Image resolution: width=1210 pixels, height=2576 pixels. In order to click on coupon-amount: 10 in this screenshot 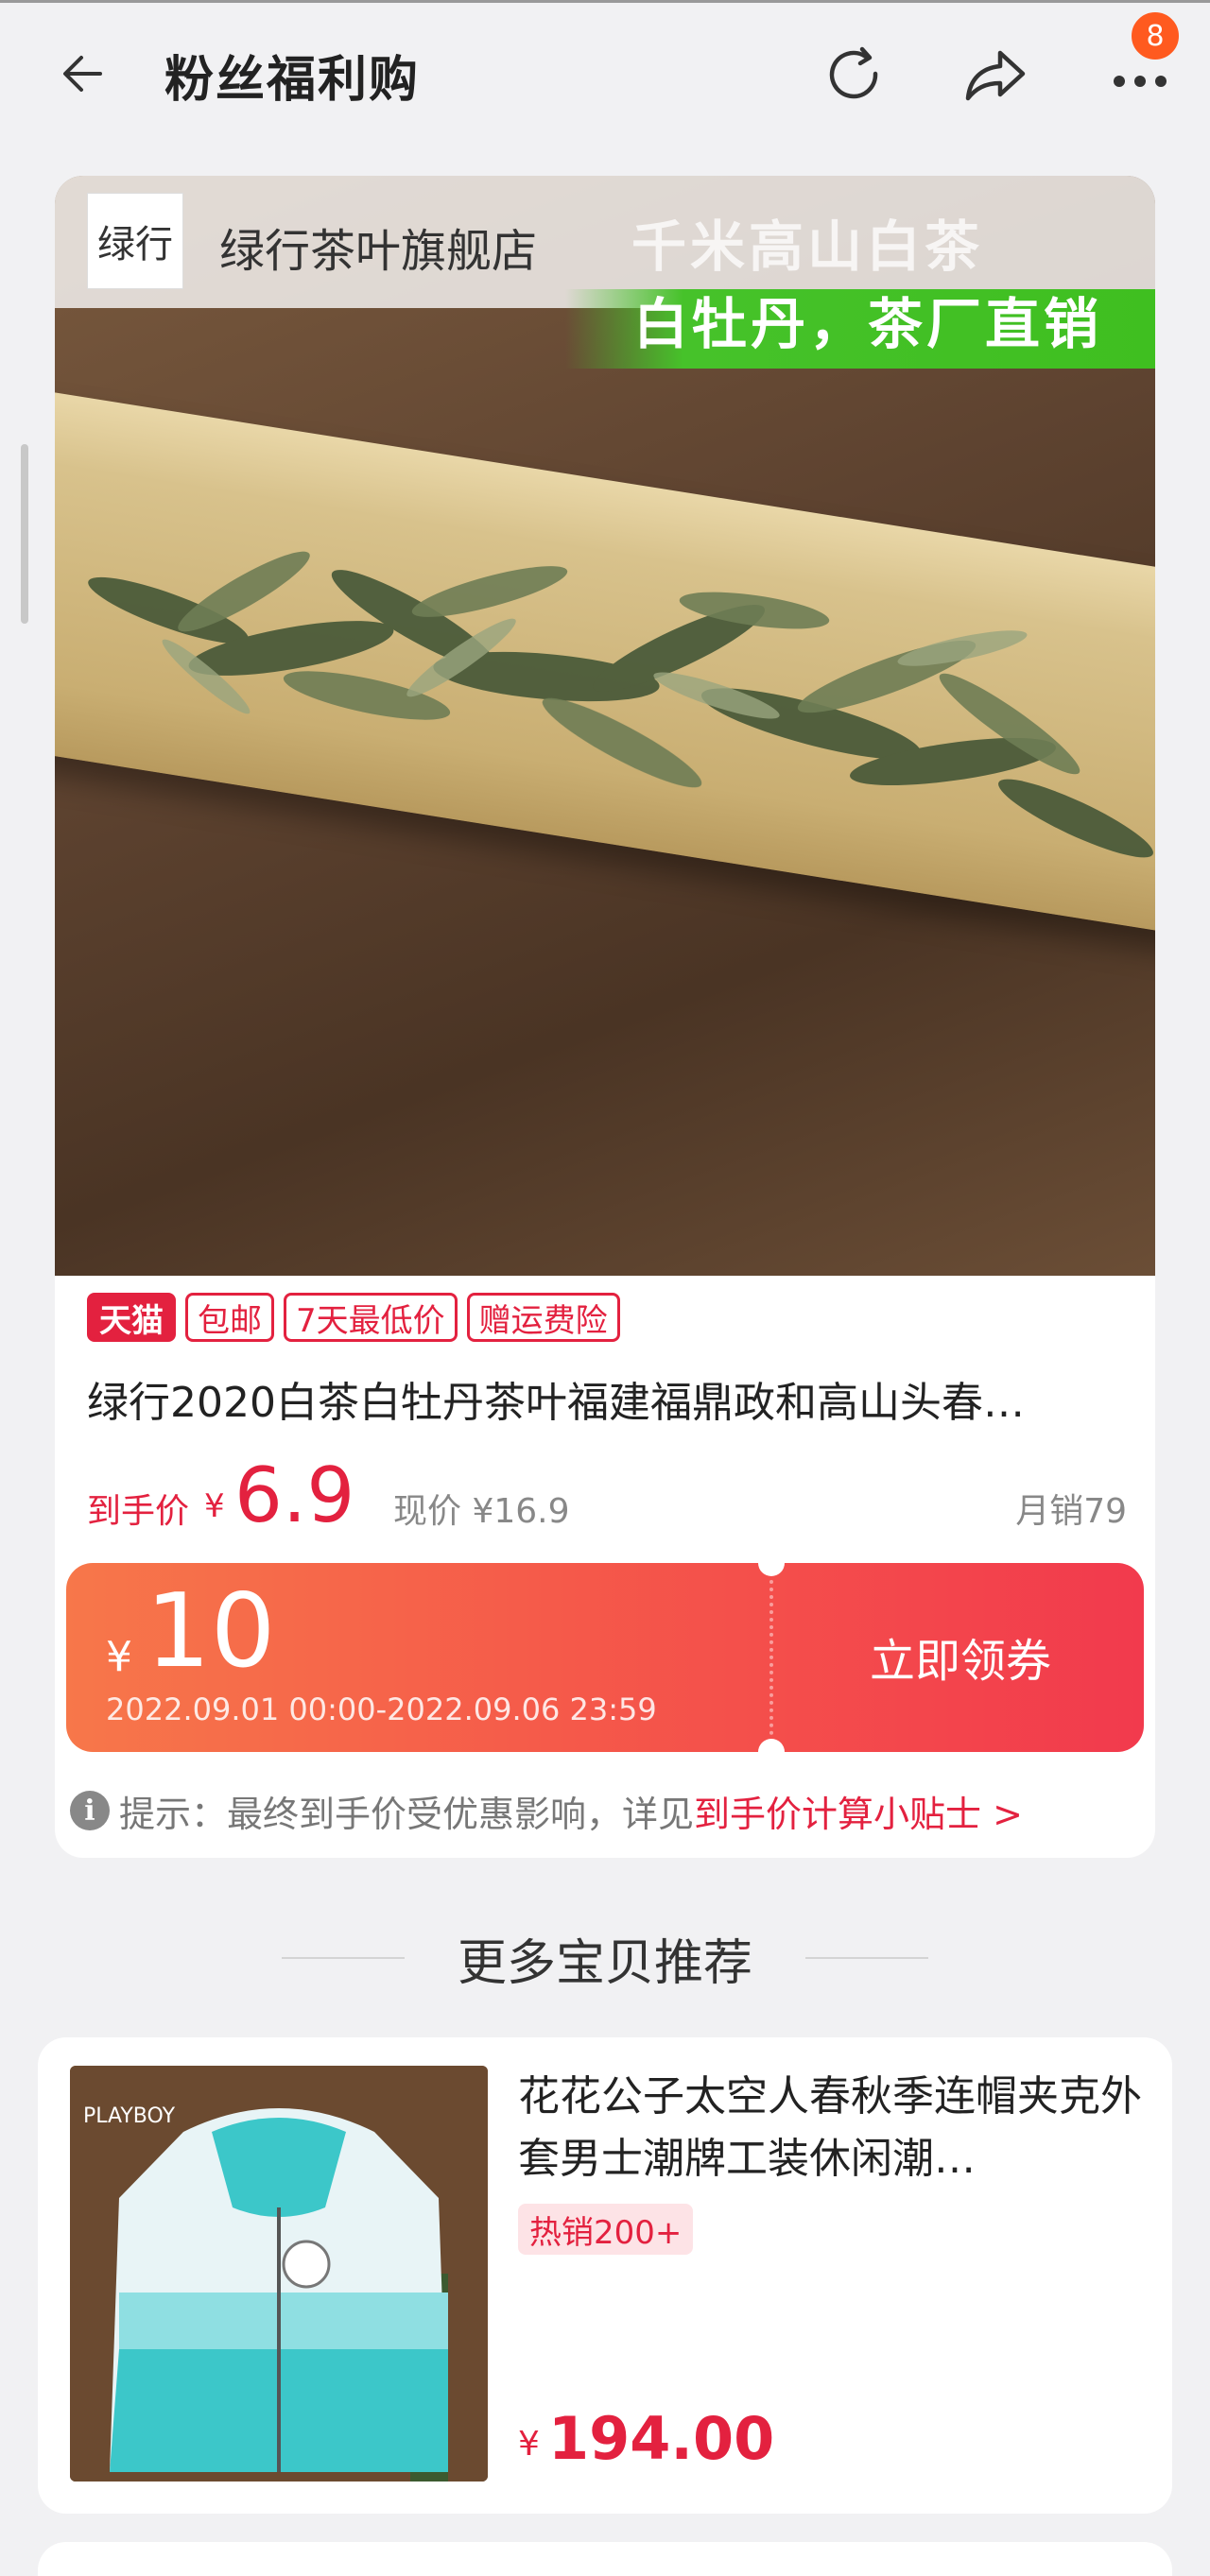, I will do `click(211, 1631)`.